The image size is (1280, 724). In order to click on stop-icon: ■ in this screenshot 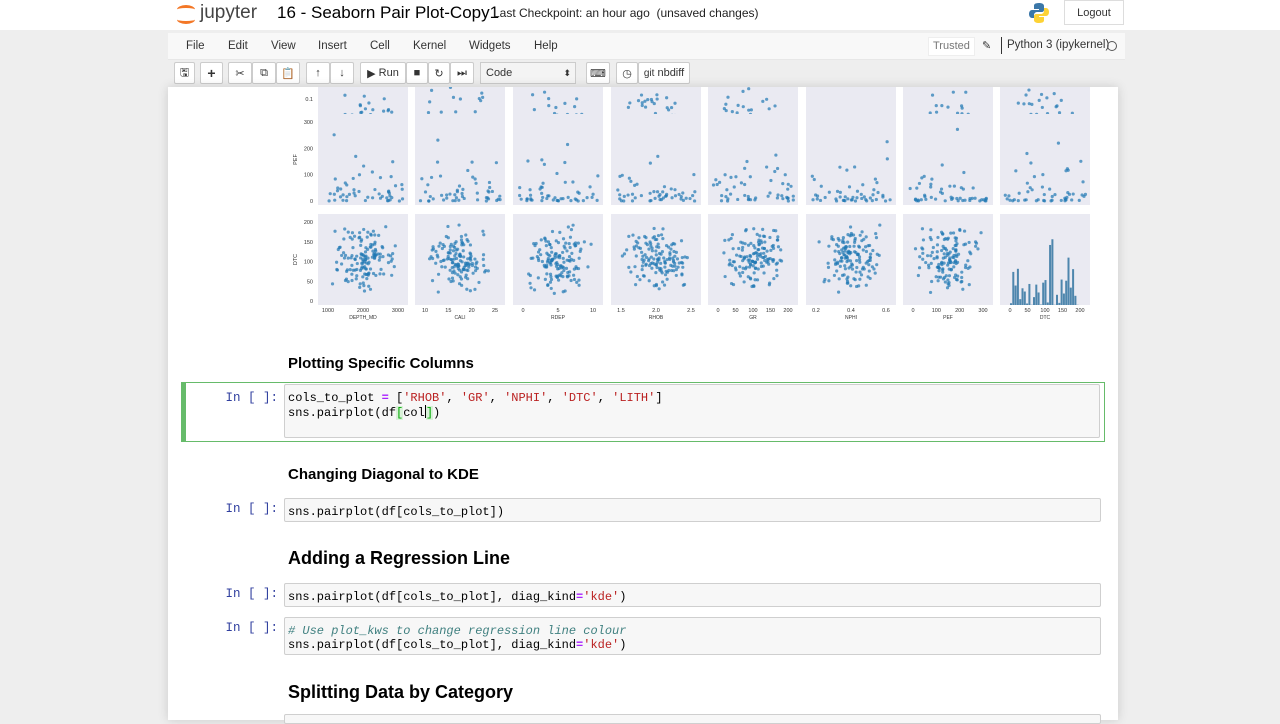, I will do `click(417, 73)`.